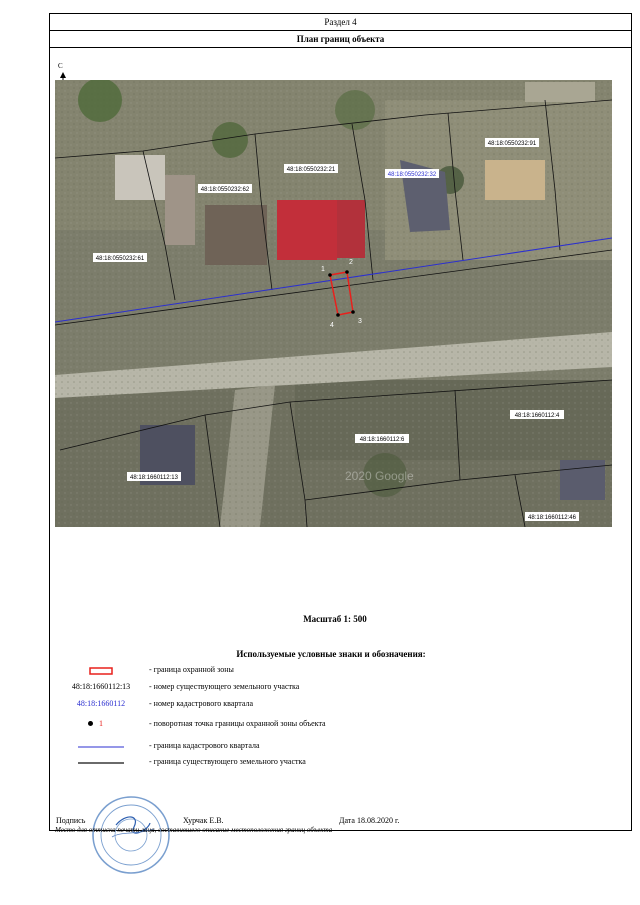 The image size is (640, 905). I want to click on svg-text: 48:18:1660112:4, so click(537, 416).